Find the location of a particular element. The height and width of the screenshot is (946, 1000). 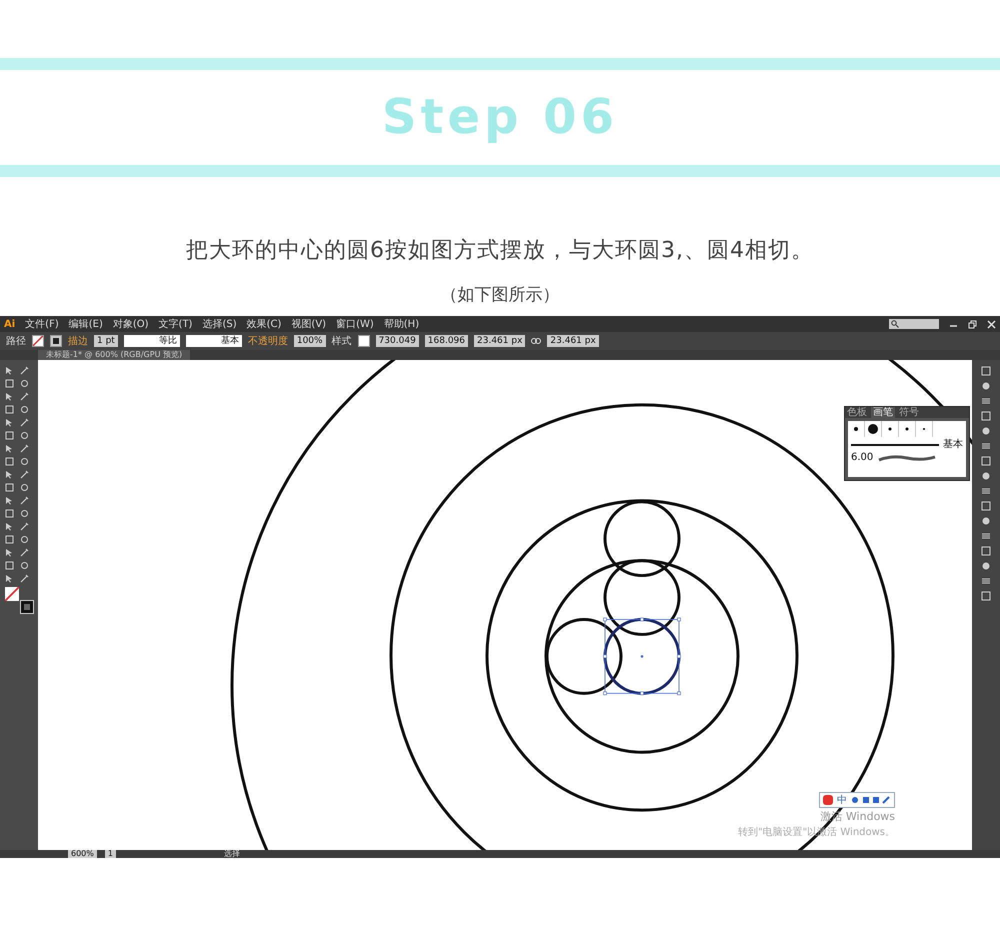

profile-dropdown: 等比 is located at coordinates (152, 341).